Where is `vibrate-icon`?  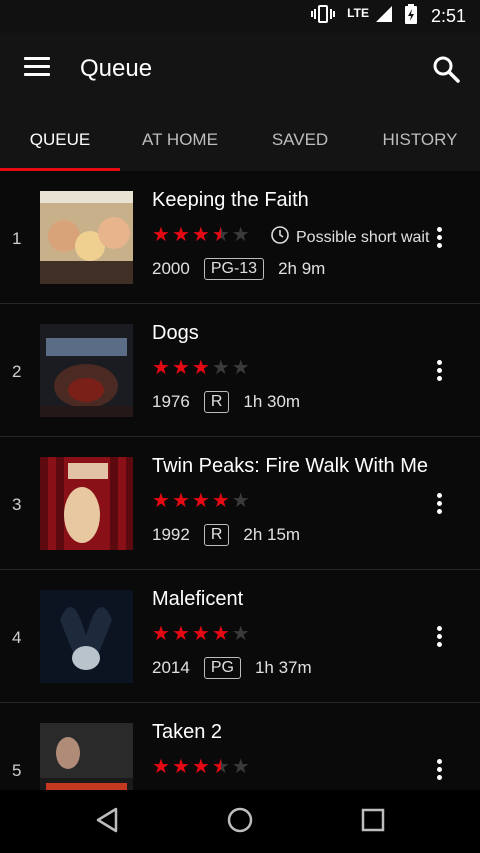
vibrate-icon is located at coordinates (323, 16).